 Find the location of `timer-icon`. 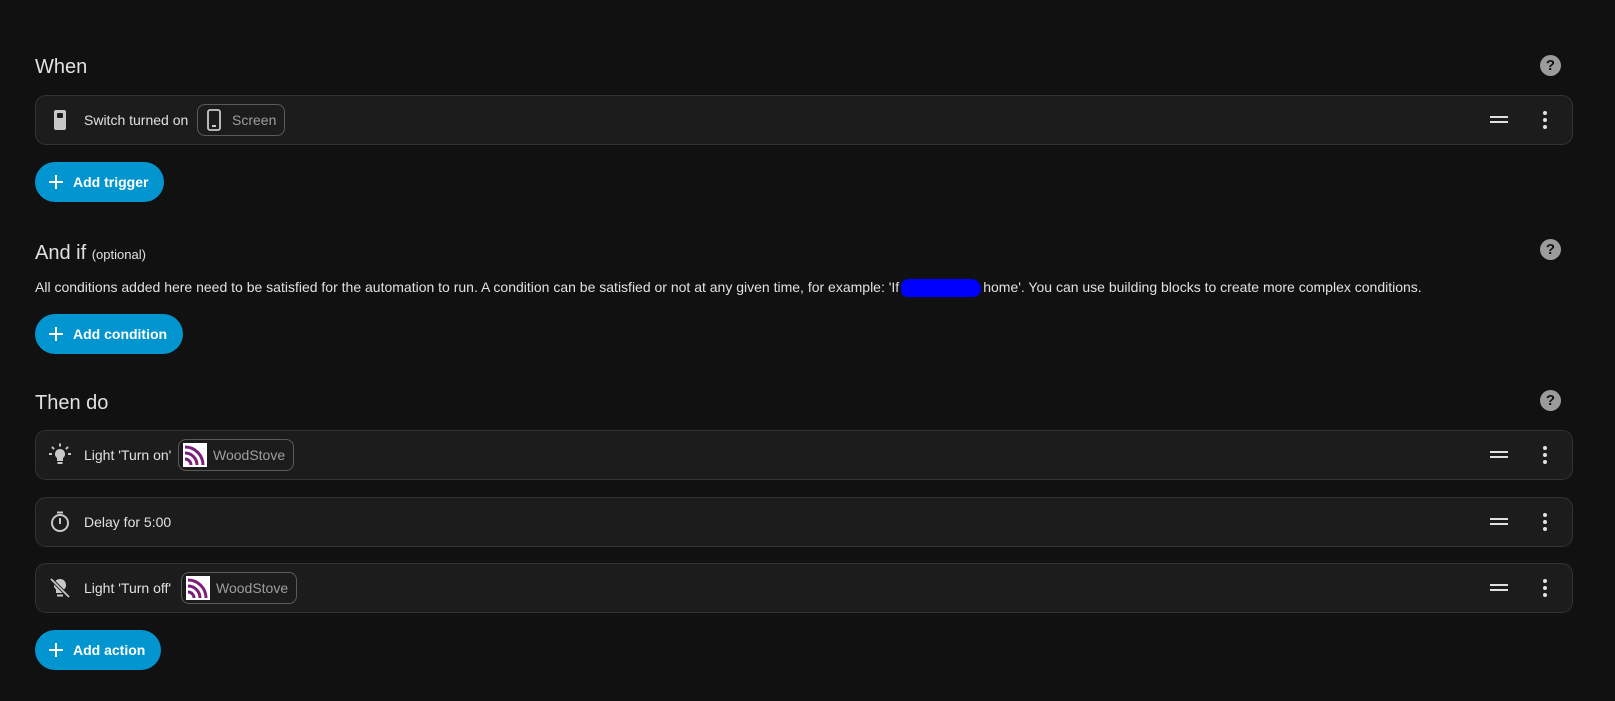

timer-icon is located at coordinates (60, 522).